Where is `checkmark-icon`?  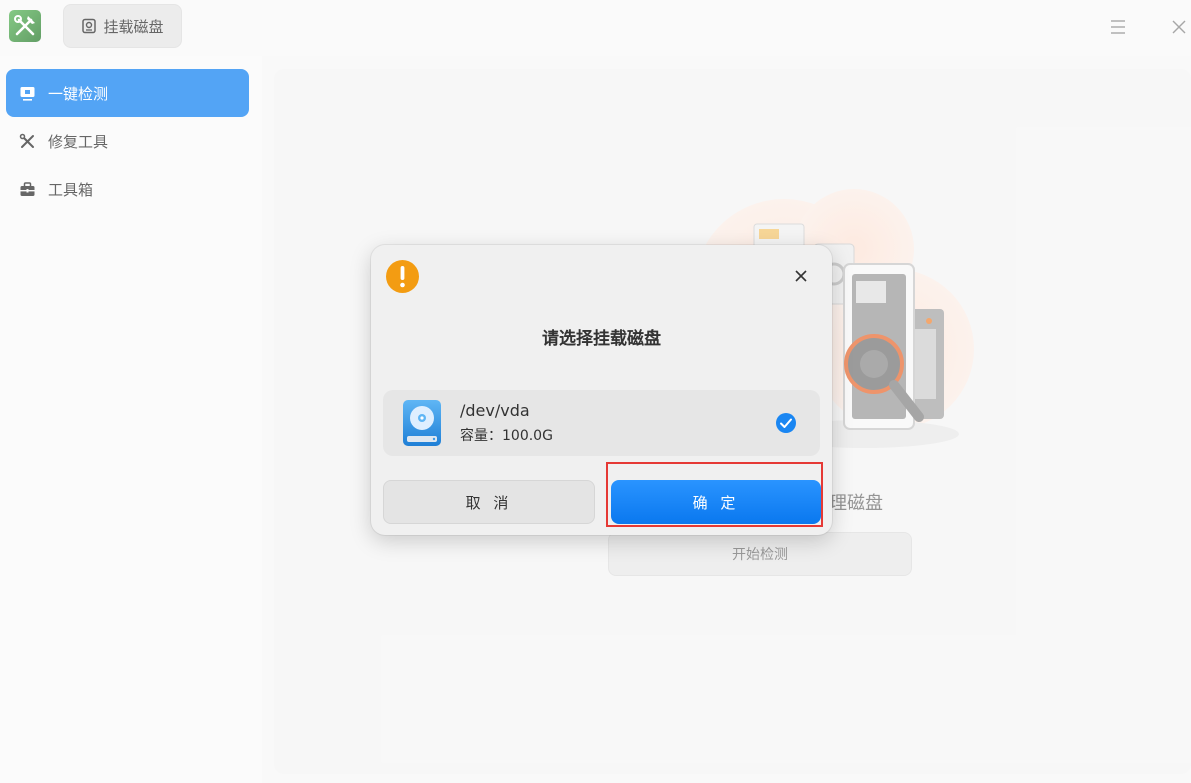 checkmark-icon is located at coordinates (786, 423).